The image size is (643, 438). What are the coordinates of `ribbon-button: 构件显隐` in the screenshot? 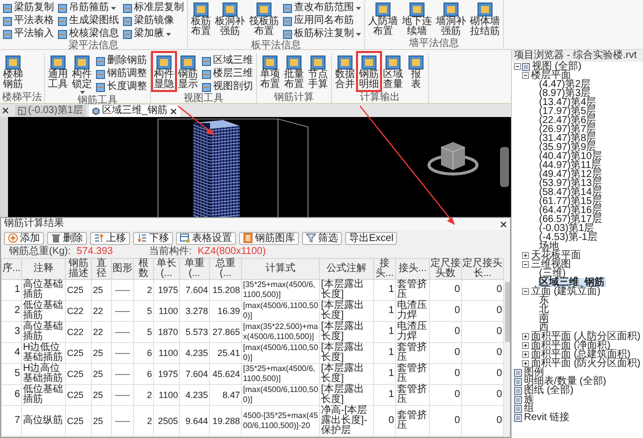 It's located at (164, 71).